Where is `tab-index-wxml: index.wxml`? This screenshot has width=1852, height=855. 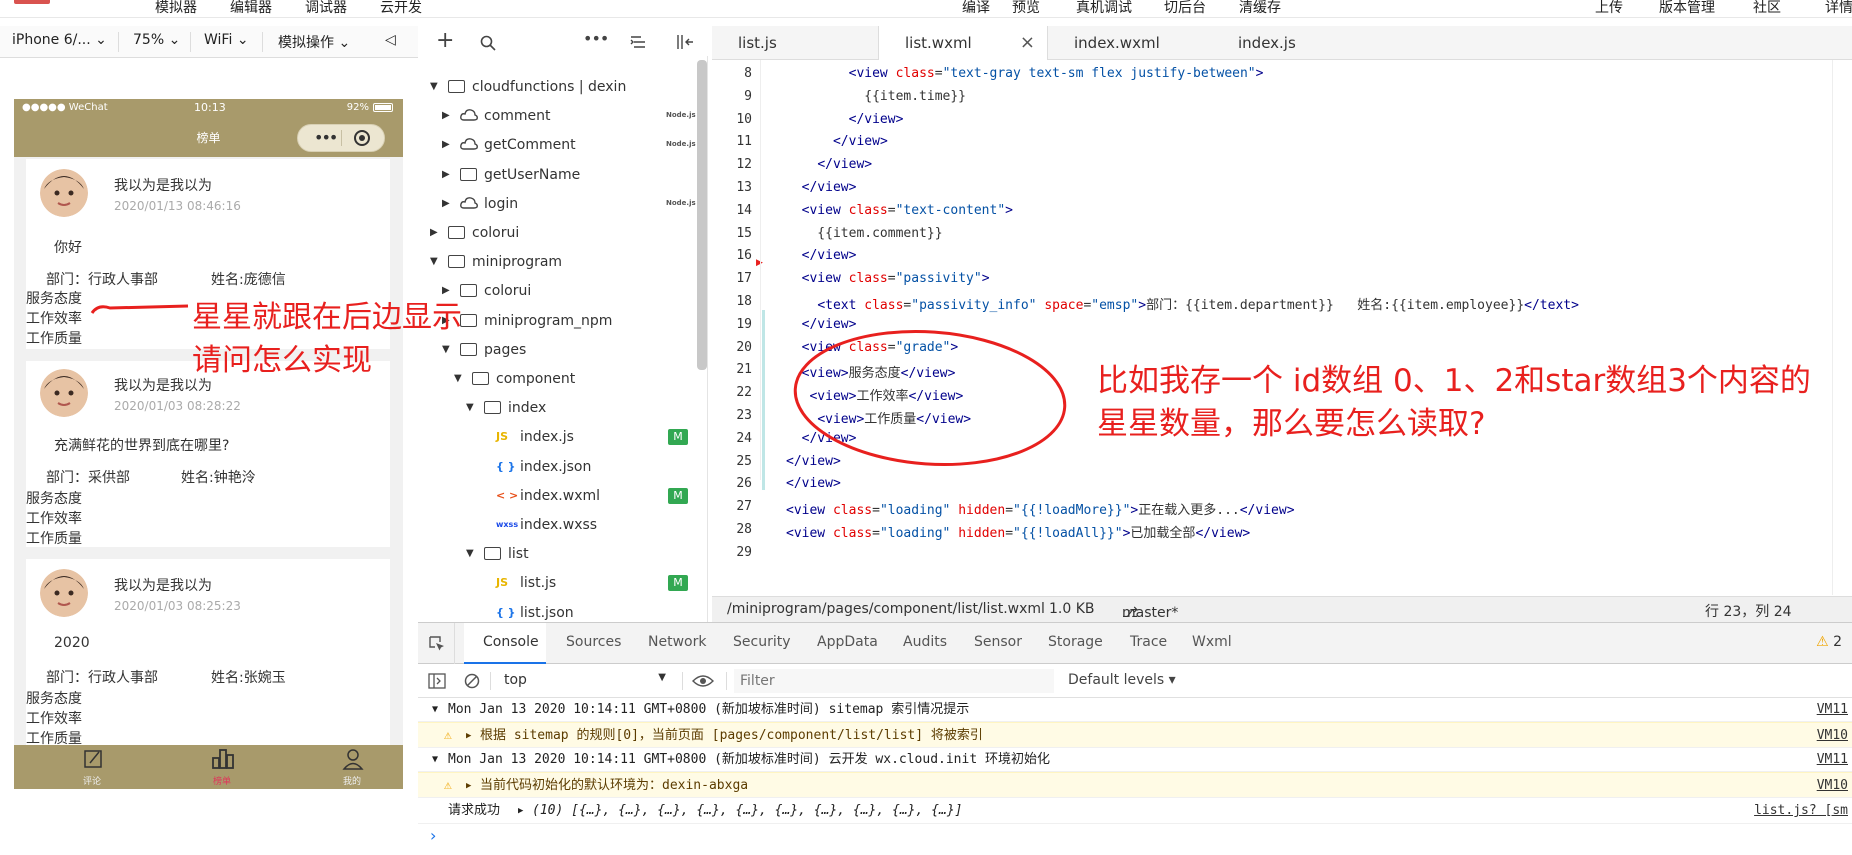 tab-index-wxml: index.wxml is located at coordinates (1117, 43).